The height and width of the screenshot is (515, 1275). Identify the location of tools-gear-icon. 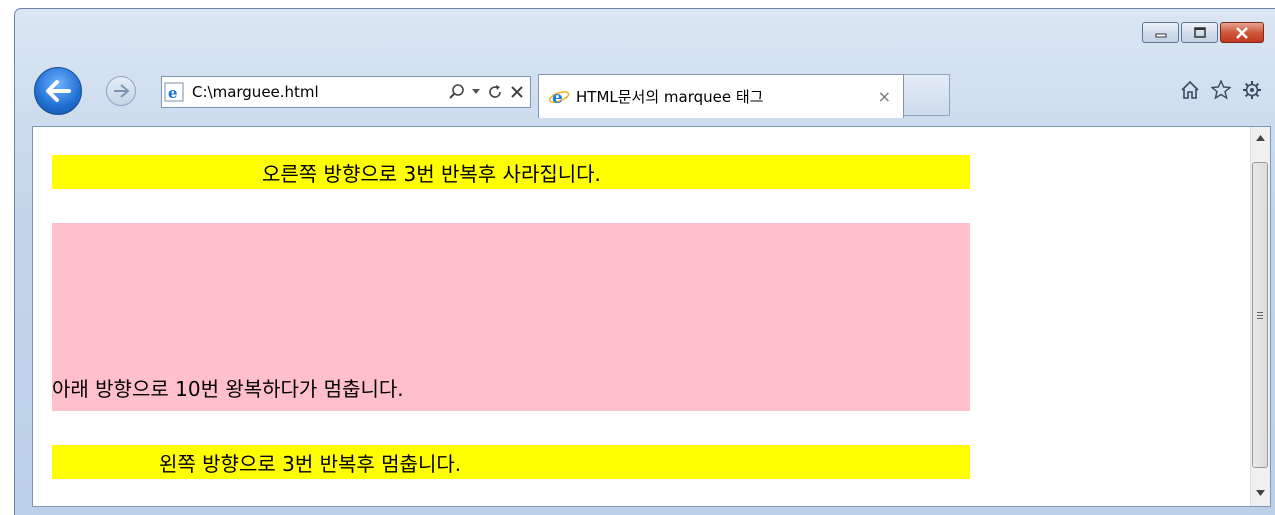
(1252, 90).